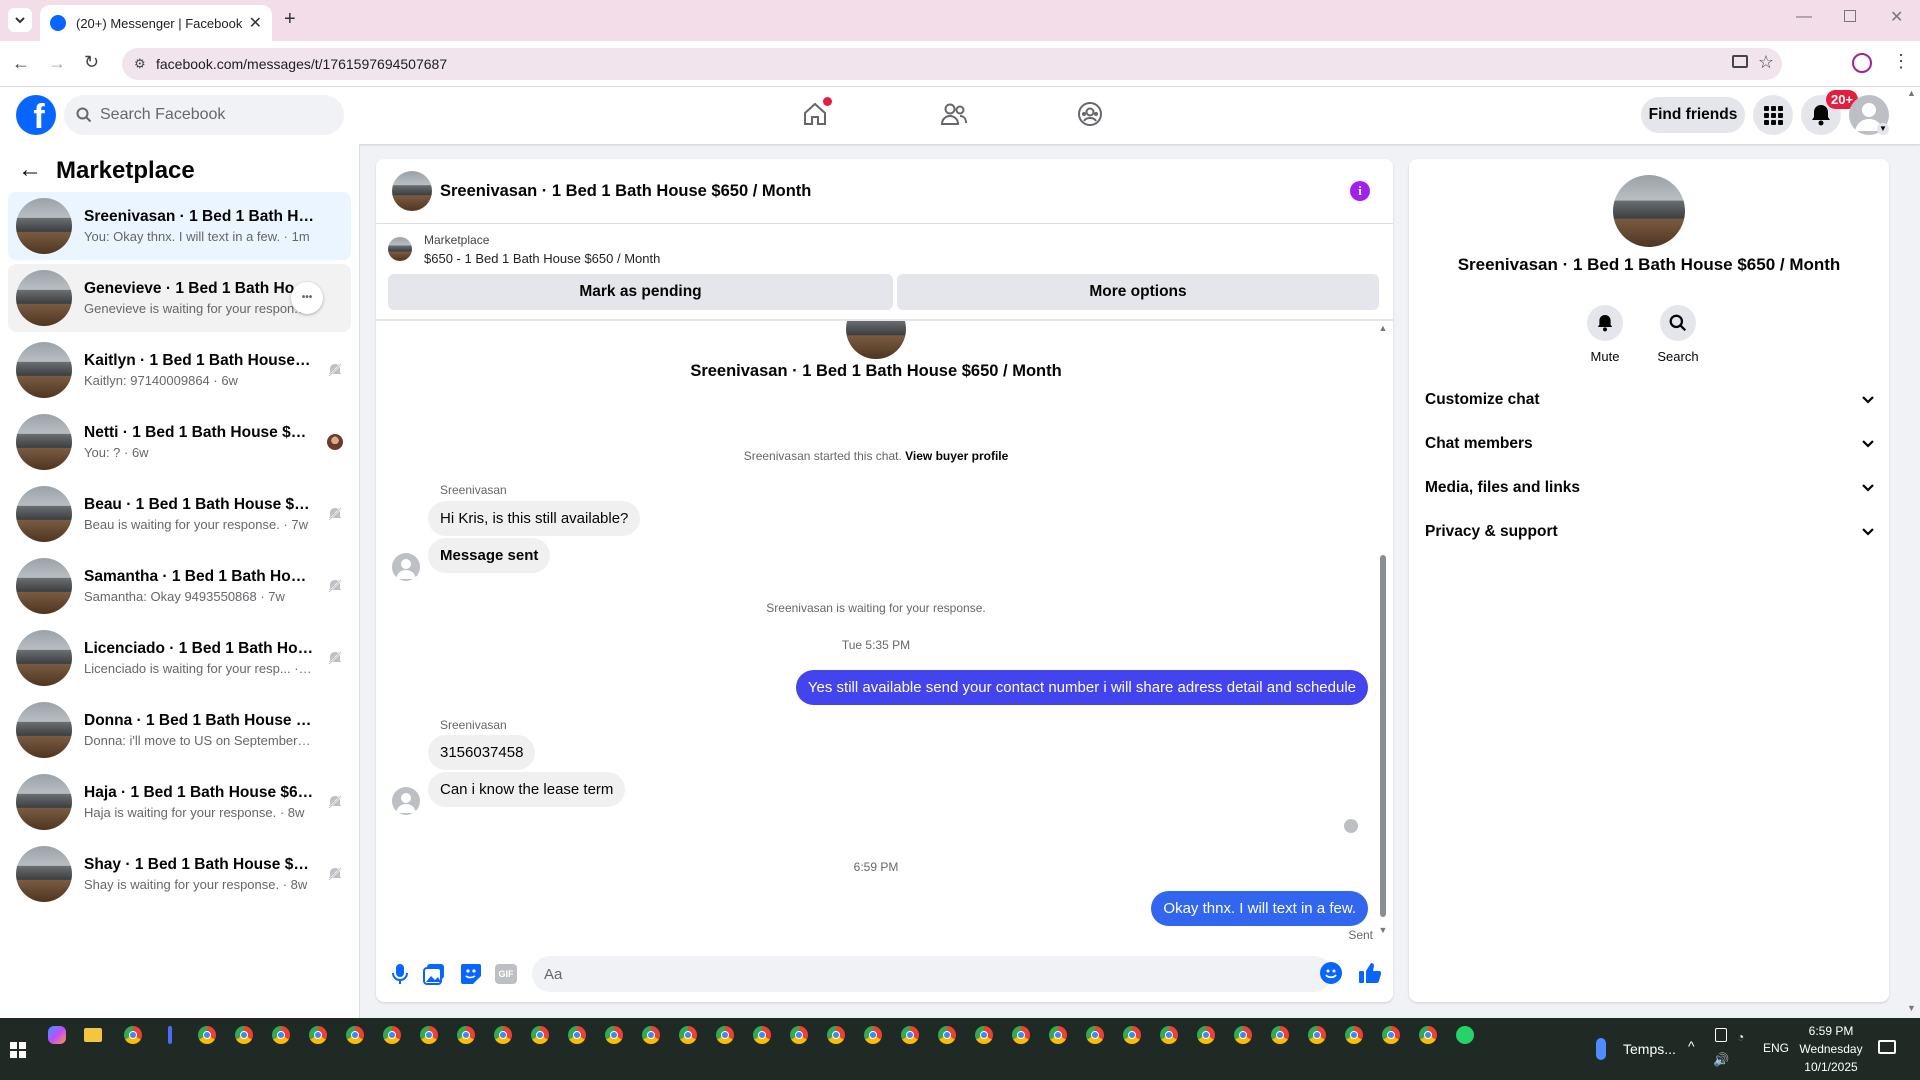 The height and width of the screenshot is (1080, 1920). Describe the element at coordinates (1883, 129) in the screenshot. I see `account-chevron-icon: ▼` at that location.